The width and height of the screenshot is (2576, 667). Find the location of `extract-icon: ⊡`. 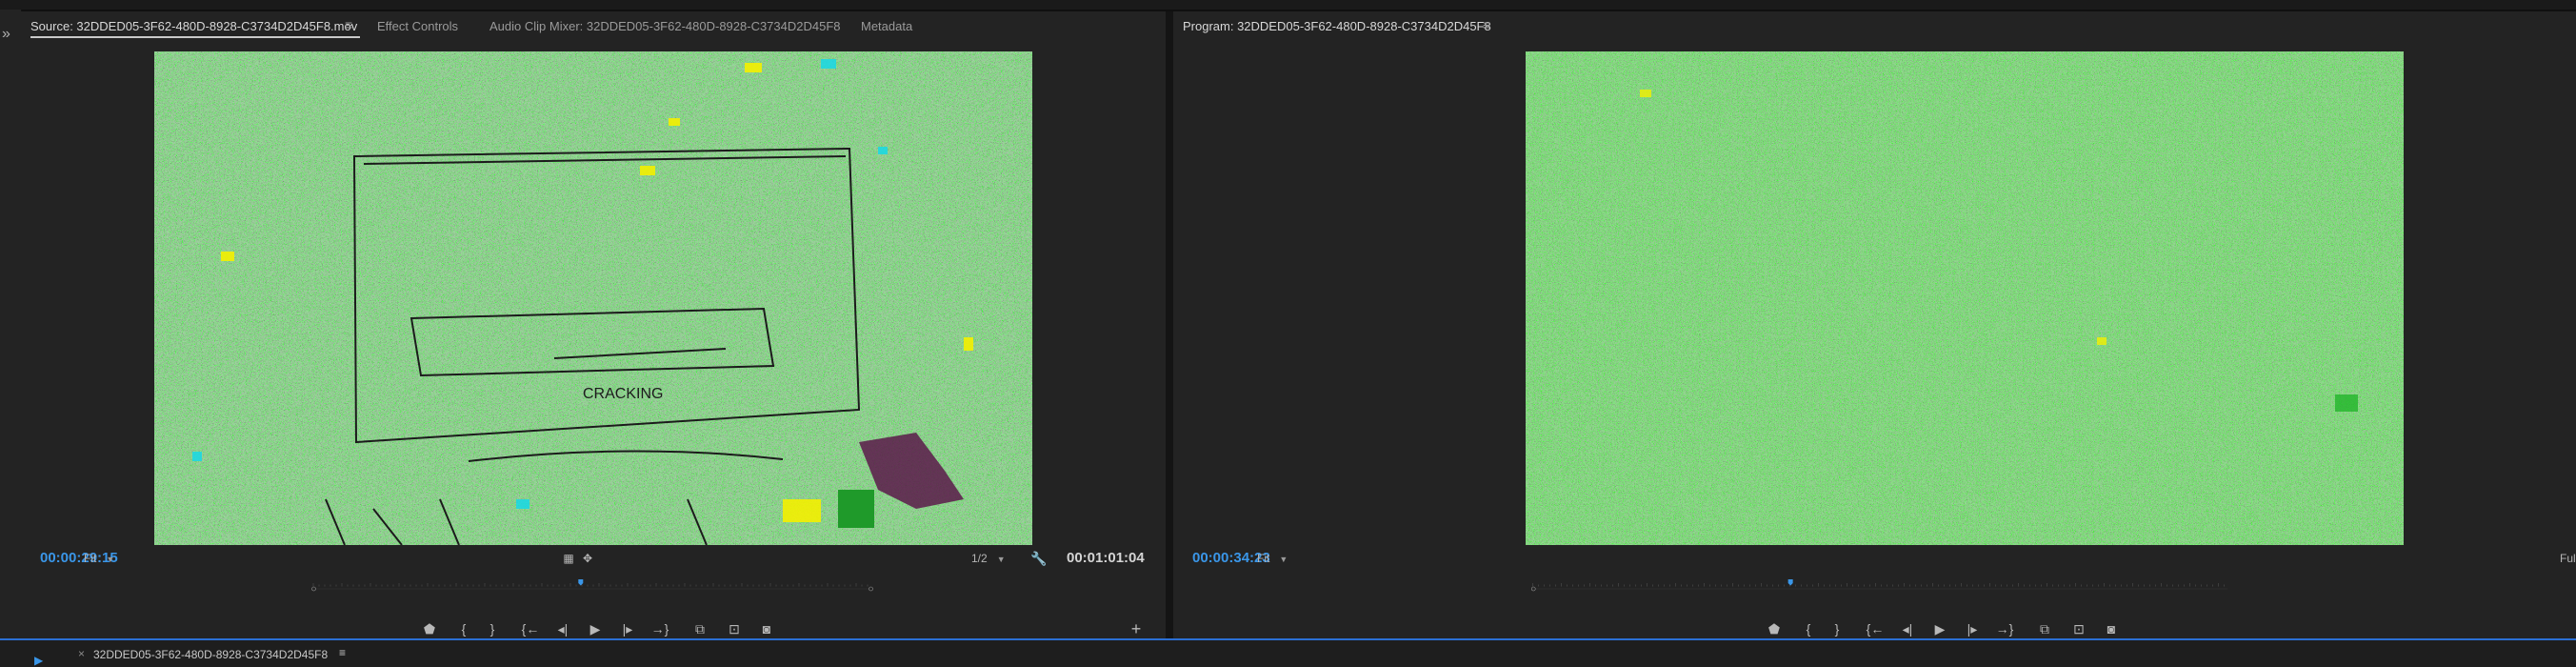

extract-icon: ⊡ is located at coordinates (2078, 629).